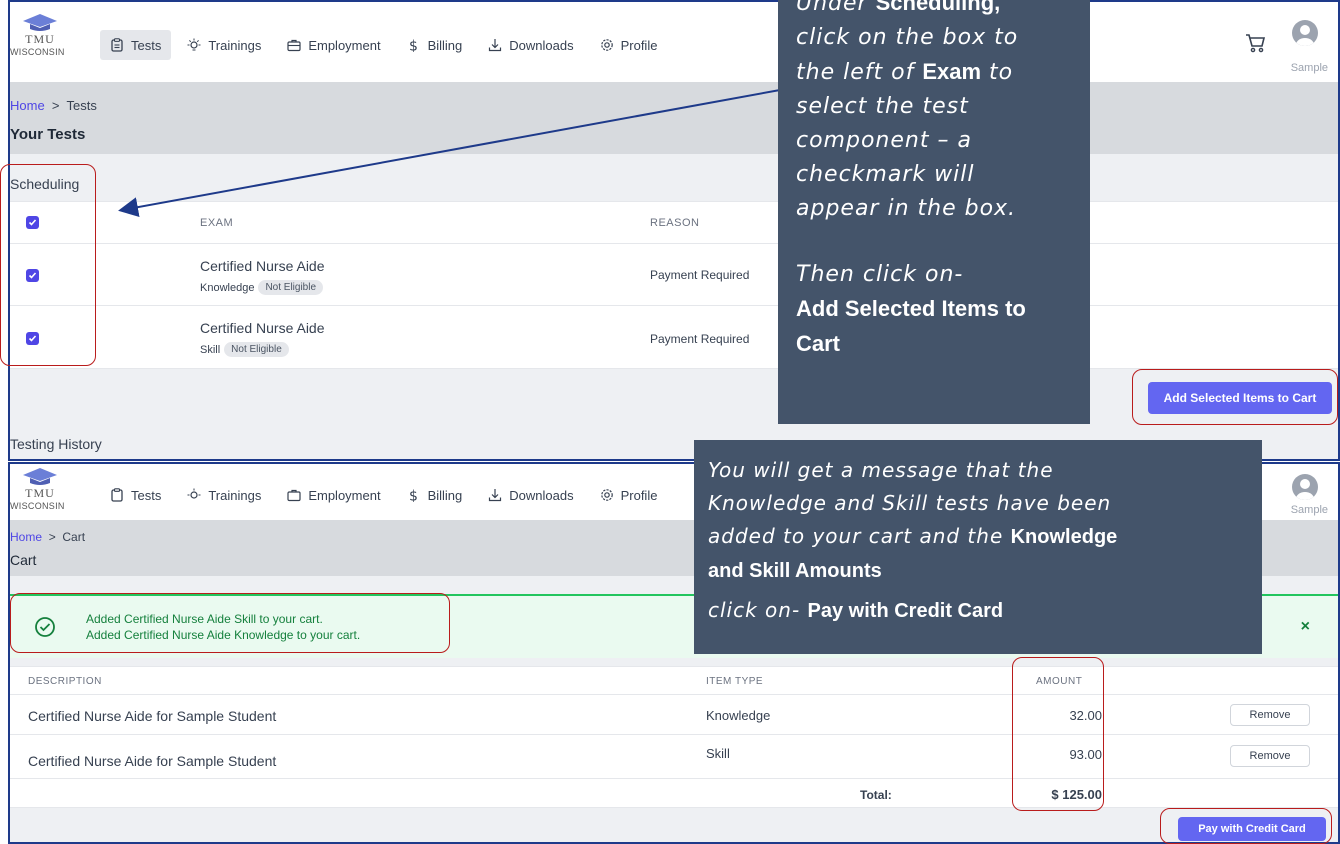 The width and height of the screenshot is (1340, 844). I want to click on callout-text: Then click on-, so click(880, 274).